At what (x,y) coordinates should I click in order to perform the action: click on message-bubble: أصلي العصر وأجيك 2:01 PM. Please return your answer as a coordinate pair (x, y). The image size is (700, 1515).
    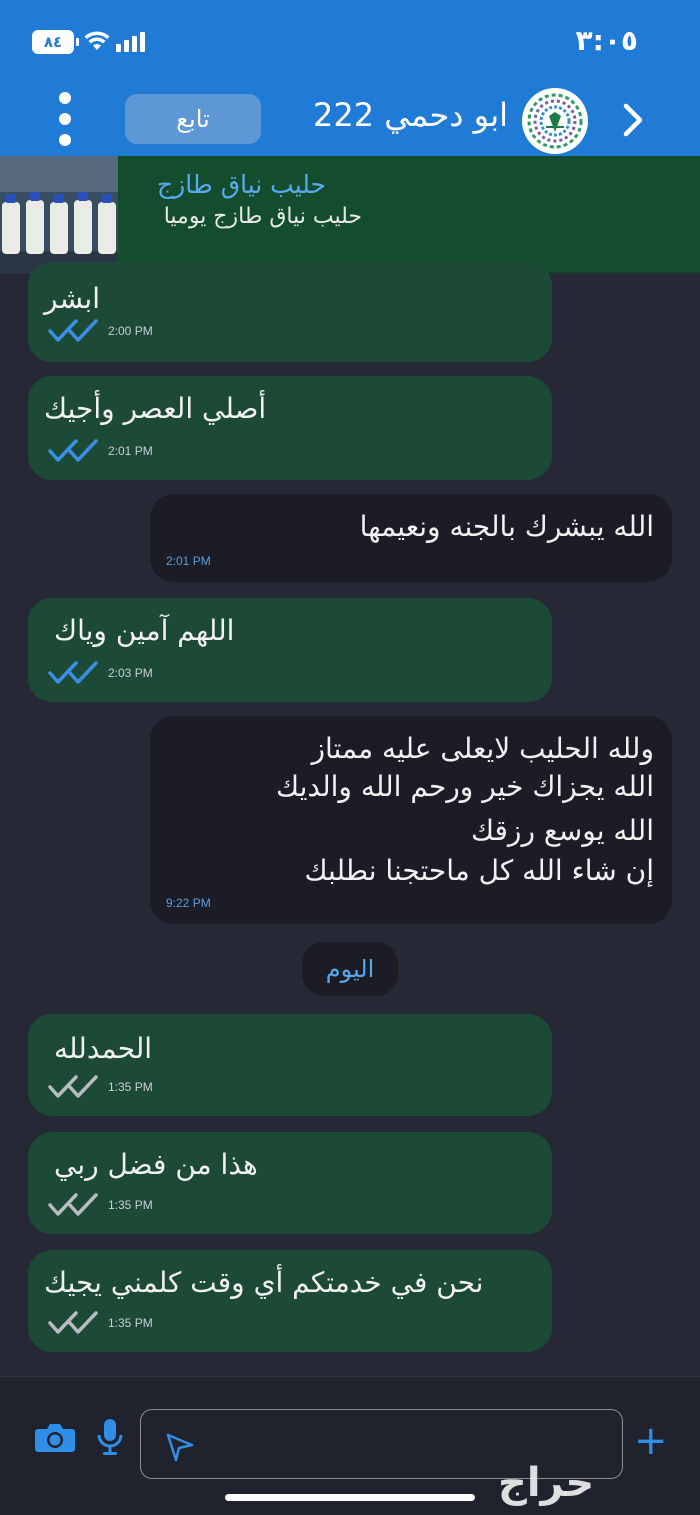
    Looking at the image, I should click on (290, 428).